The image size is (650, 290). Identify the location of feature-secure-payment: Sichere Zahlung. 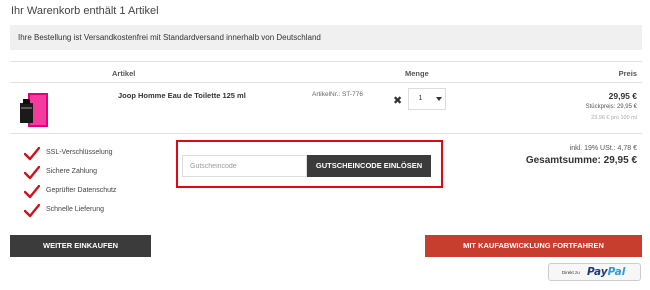
(94, 174).